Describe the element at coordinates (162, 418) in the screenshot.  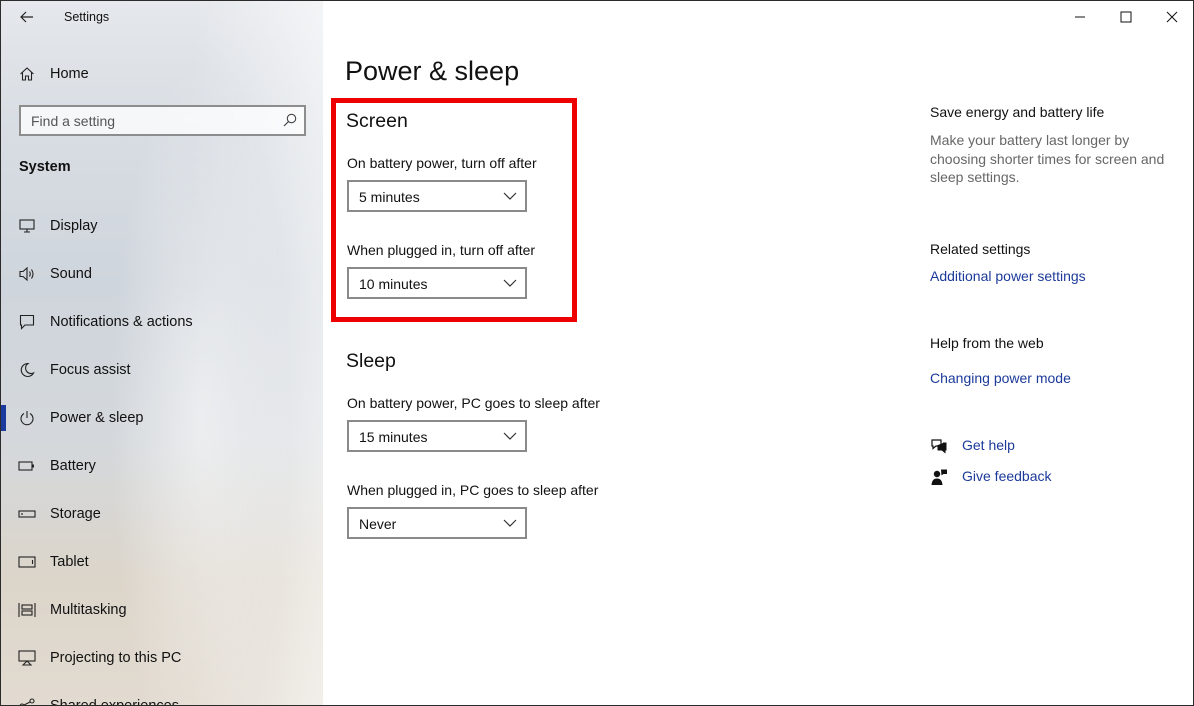
I see `sidebar-item-power-sleep: Power & sleep` at that location.